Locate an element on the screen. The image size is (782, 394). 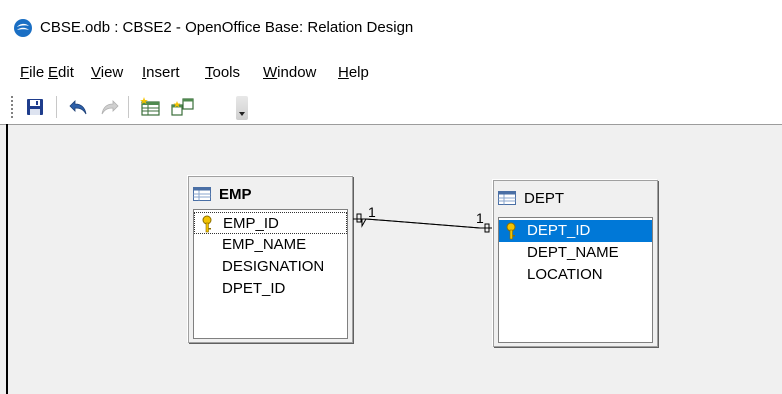
redo-button is located at coordinates (109, 107).